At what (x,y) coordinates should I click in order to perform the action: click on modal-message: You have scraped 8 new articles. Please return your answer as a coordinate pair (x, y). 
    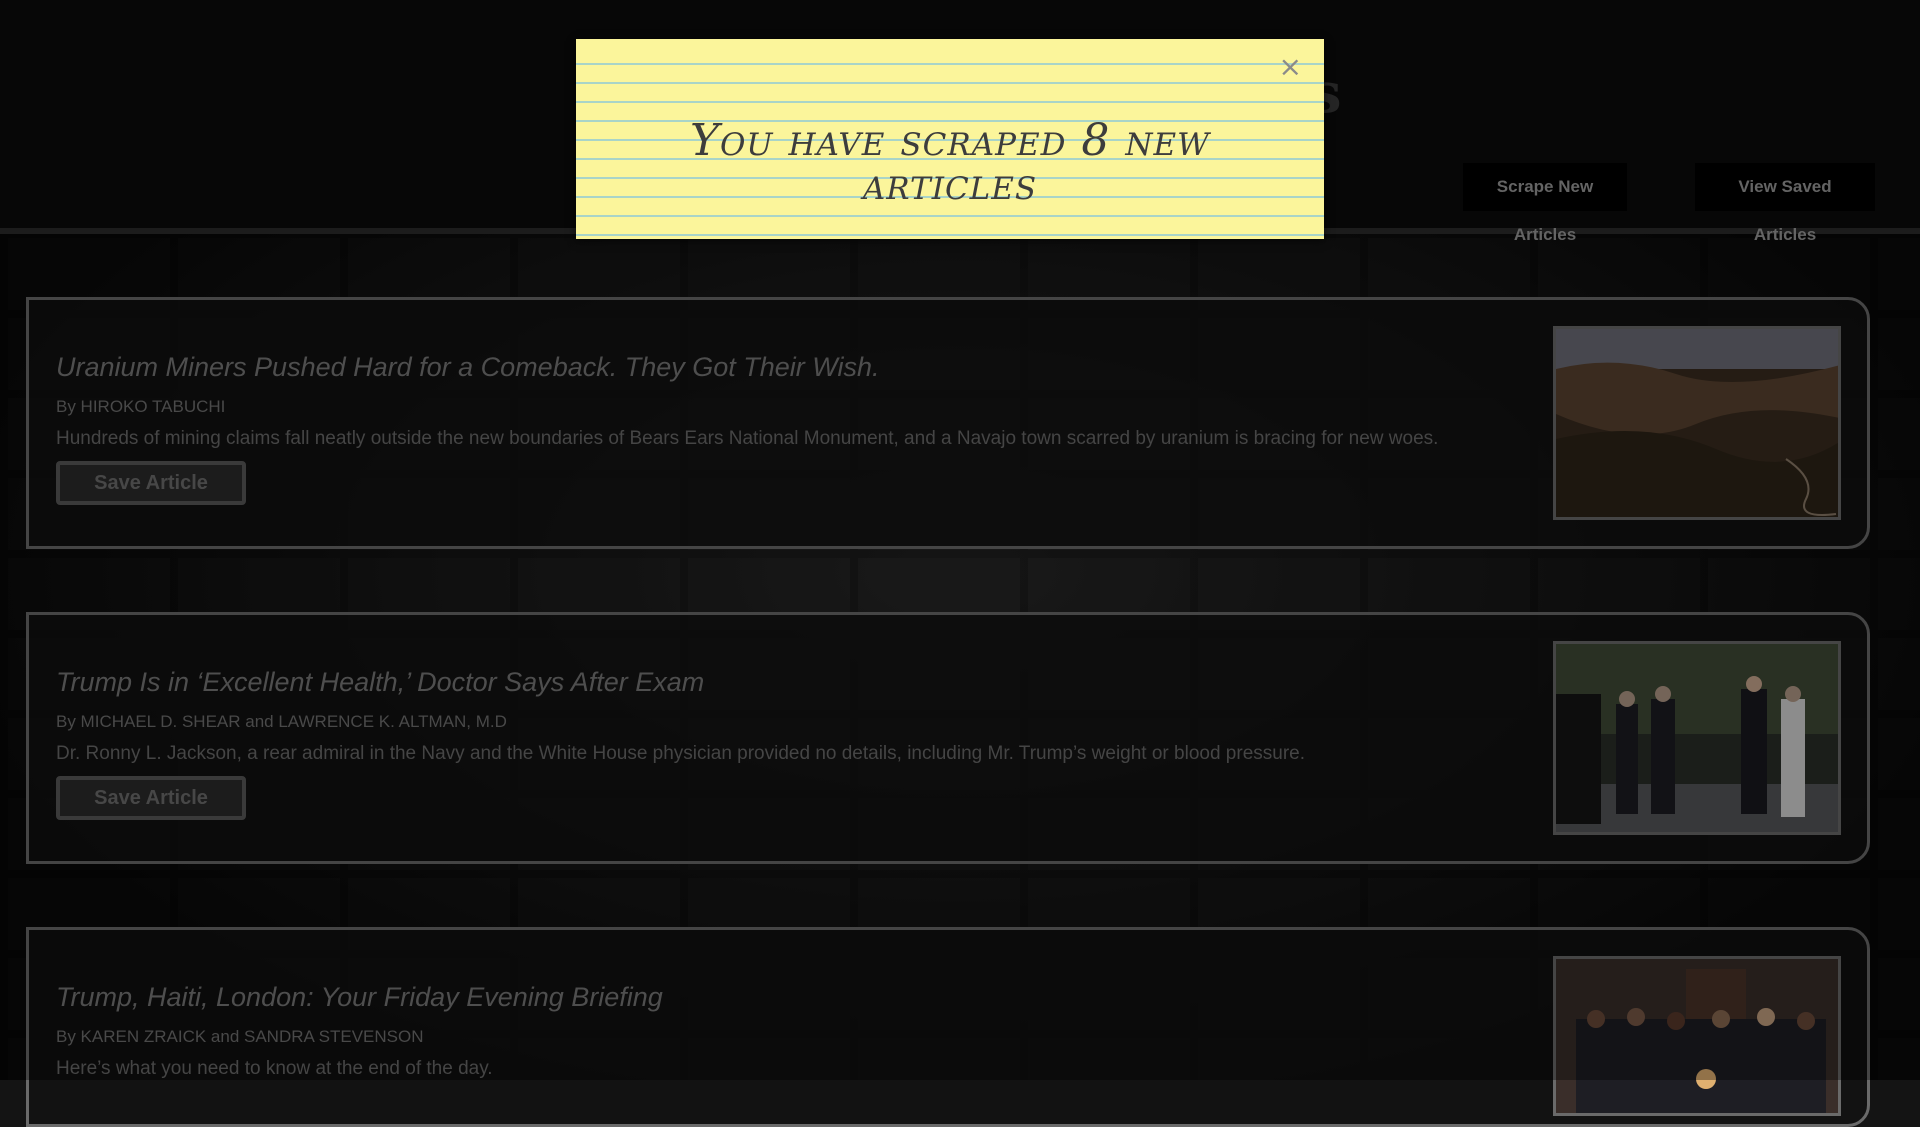
    Looking at the image, I should click on (950, 162).